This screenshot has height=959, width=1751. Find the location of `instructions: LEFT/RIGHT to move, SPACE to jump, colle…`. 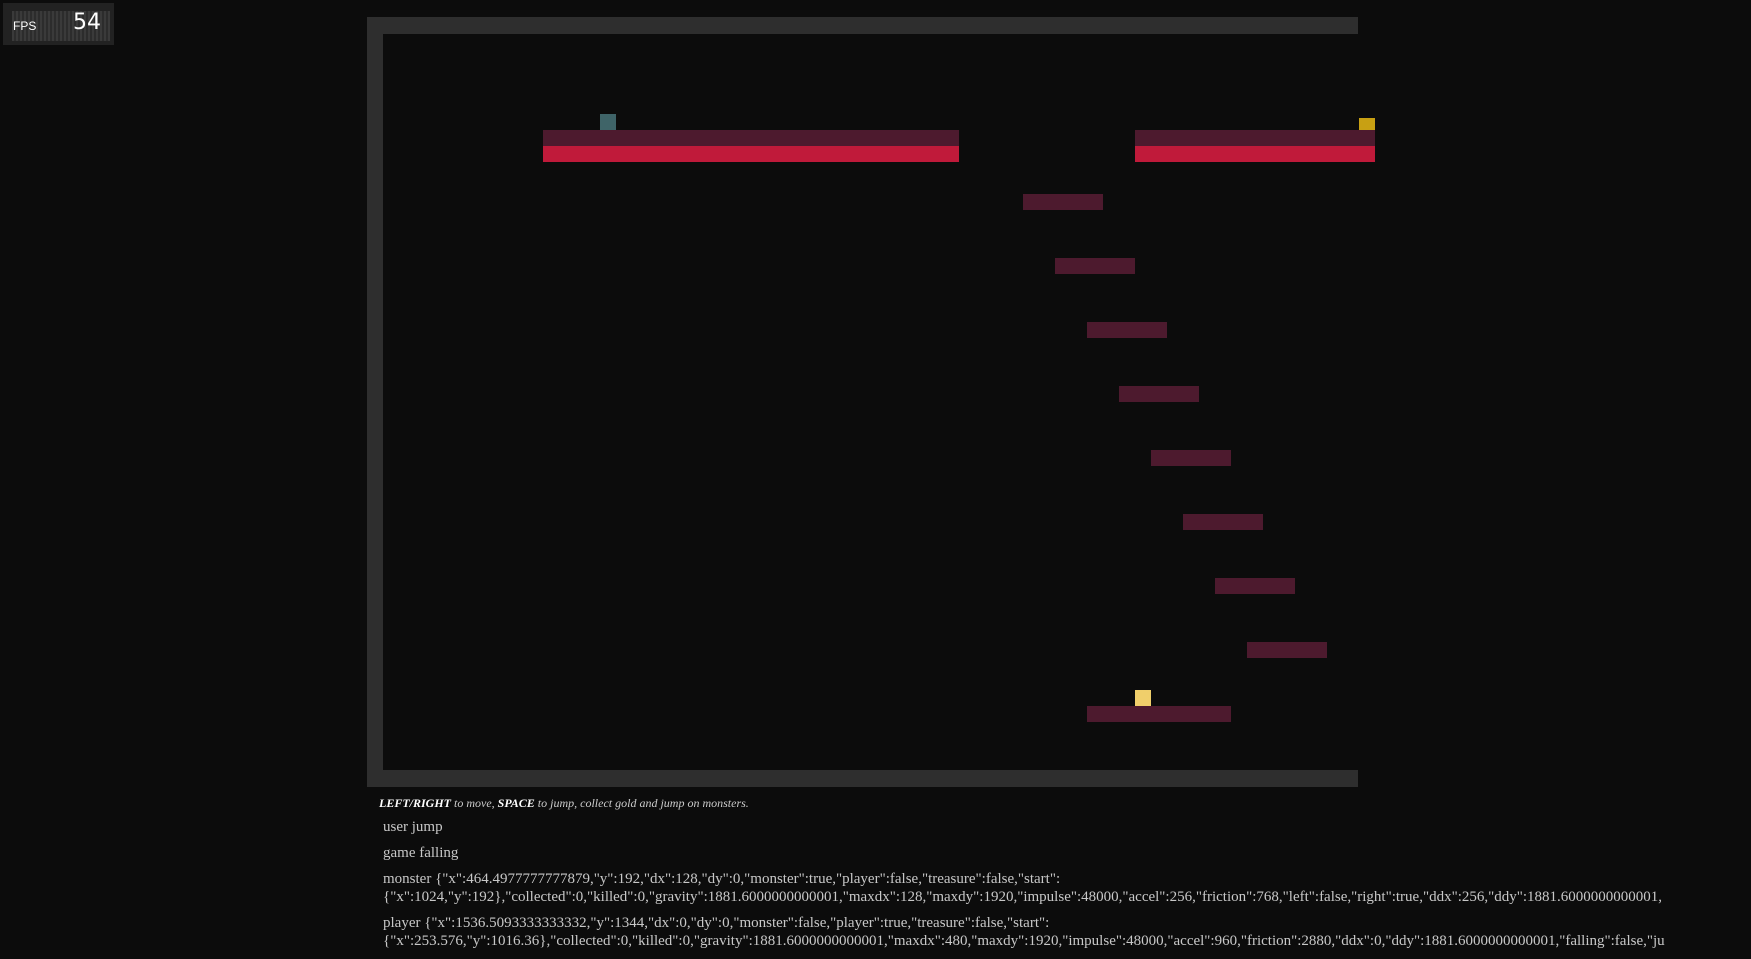

instructions: LEFT/RIGHT to move, SPACE to jump, colle… is located at coordinates (564, 803).